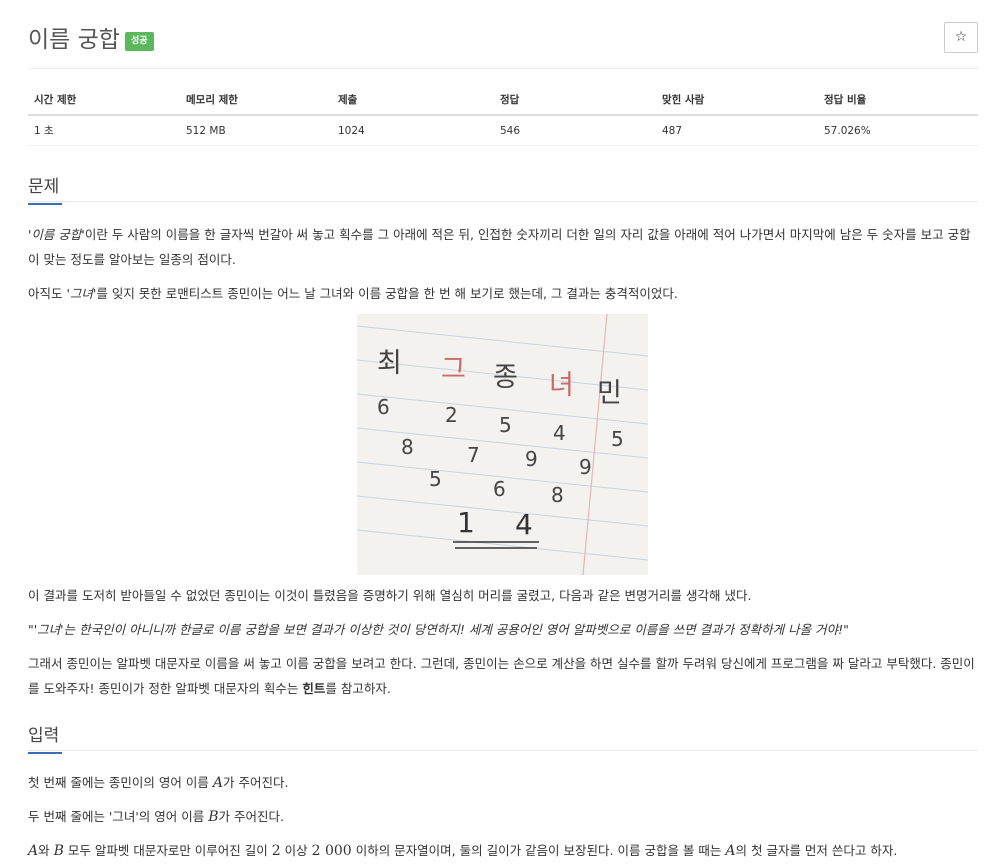 The height and width of the screenshot is (868, 1007). What do you see at coordinates (503, 34) in the screenshot?
I see `problem-header: 이름 궁합 성공 ☆` at bounding box center [503, 34].